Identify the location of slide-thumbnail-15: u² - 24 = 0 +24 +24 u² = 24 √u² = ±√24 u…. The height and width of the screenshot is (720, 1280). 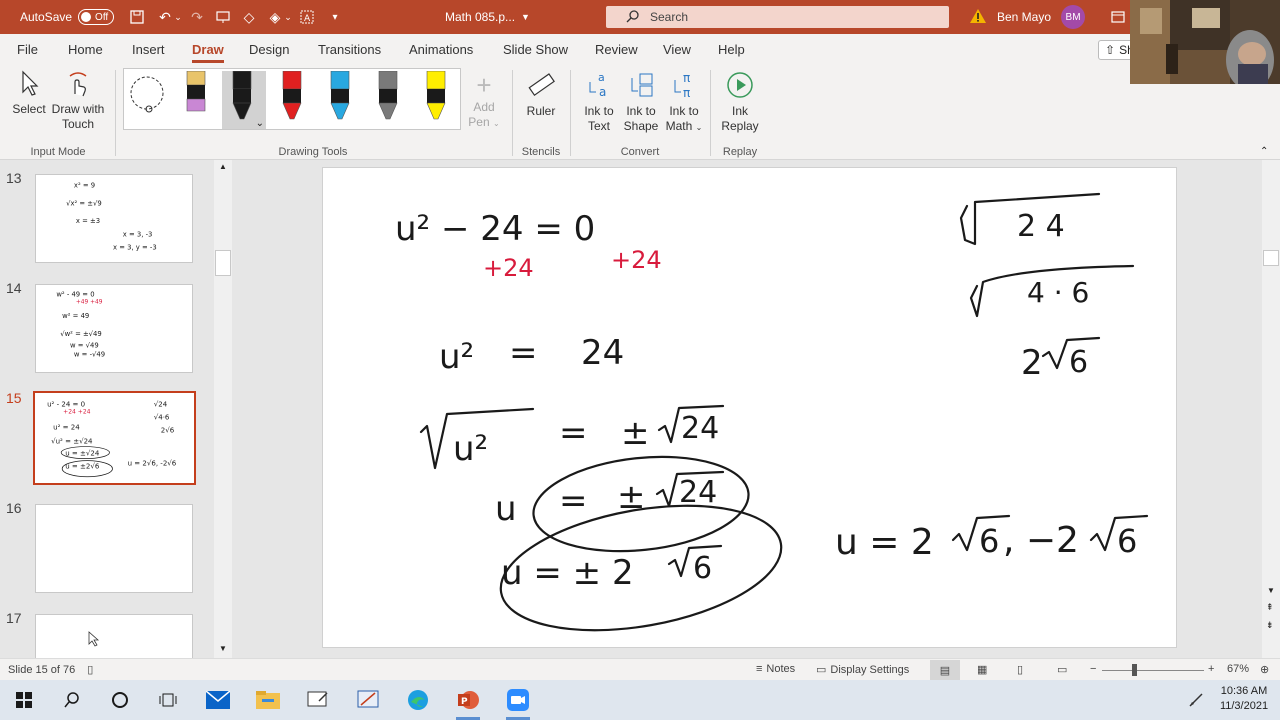
(114, 438).